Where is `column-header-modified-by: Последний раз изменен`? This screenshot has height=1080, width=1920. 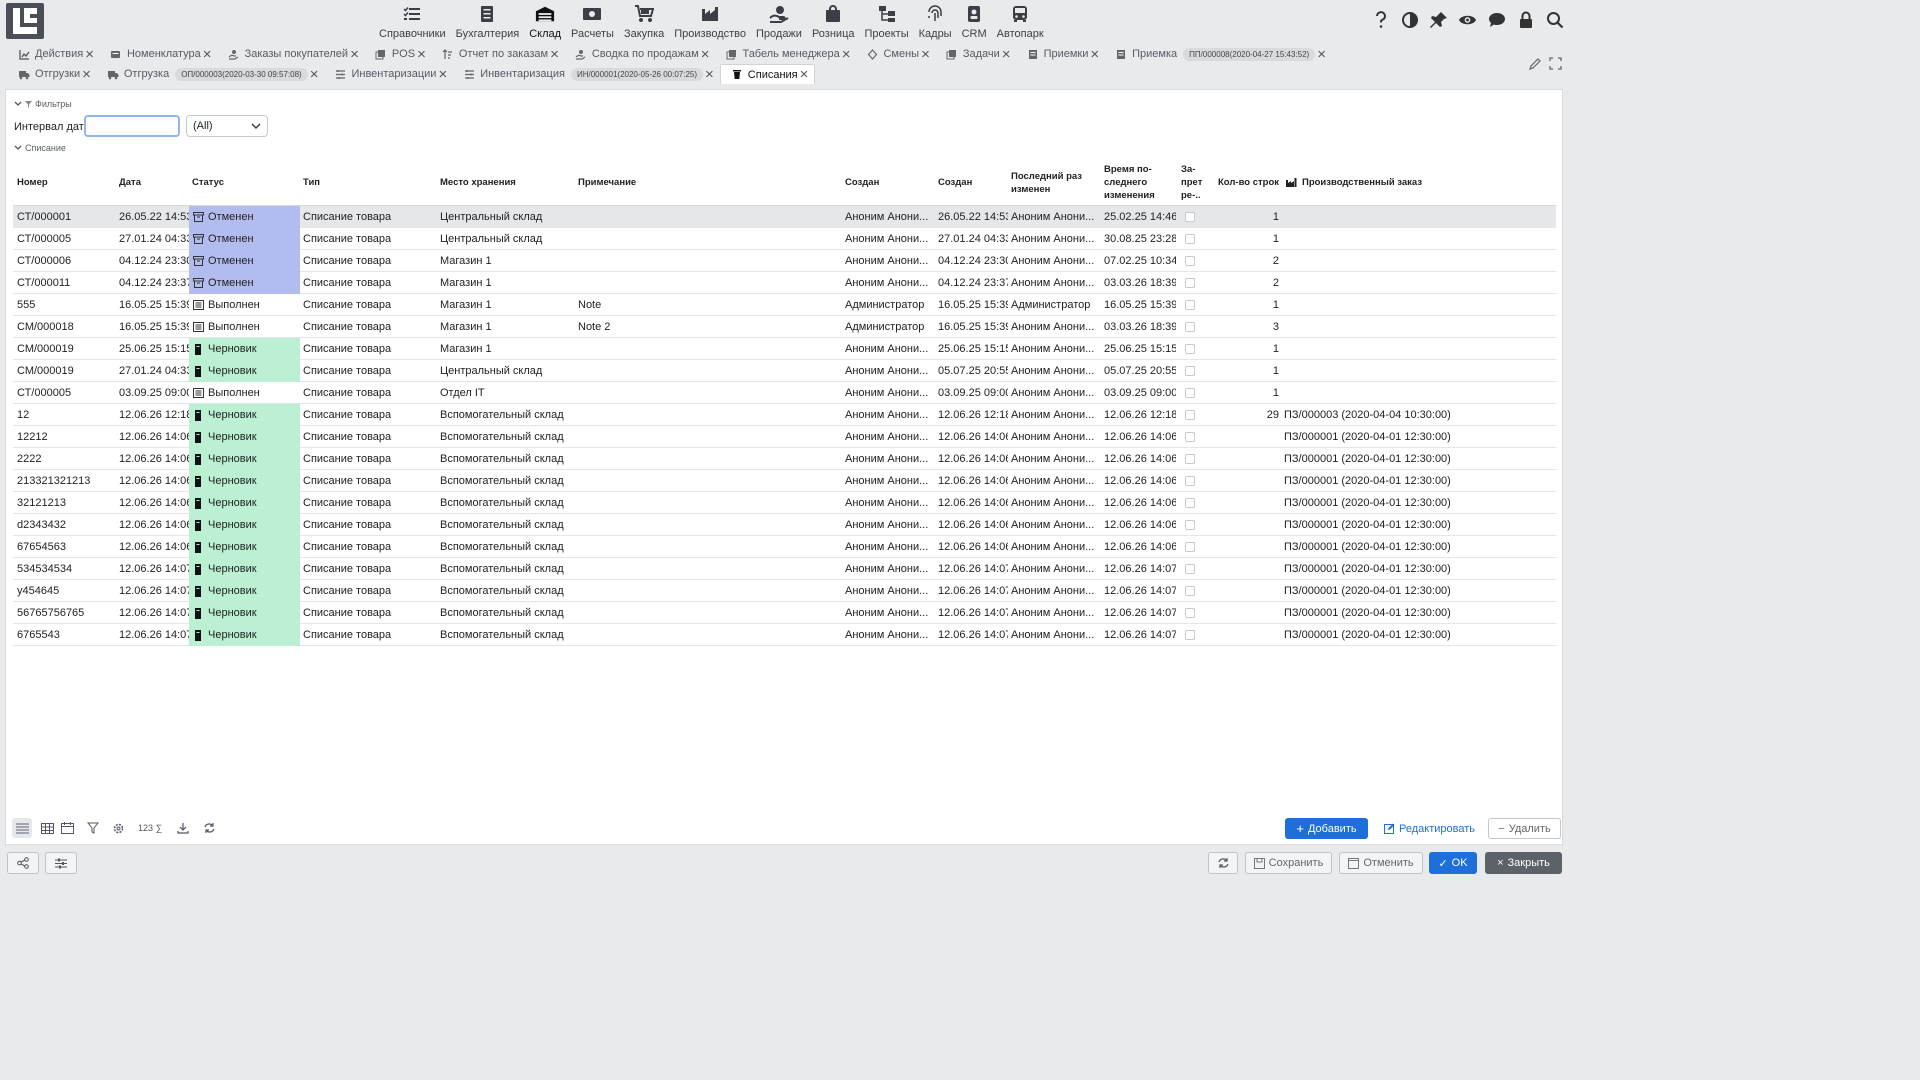 column-header-modified-by: Последний раз изменен is located at coordinates (1053, 182).